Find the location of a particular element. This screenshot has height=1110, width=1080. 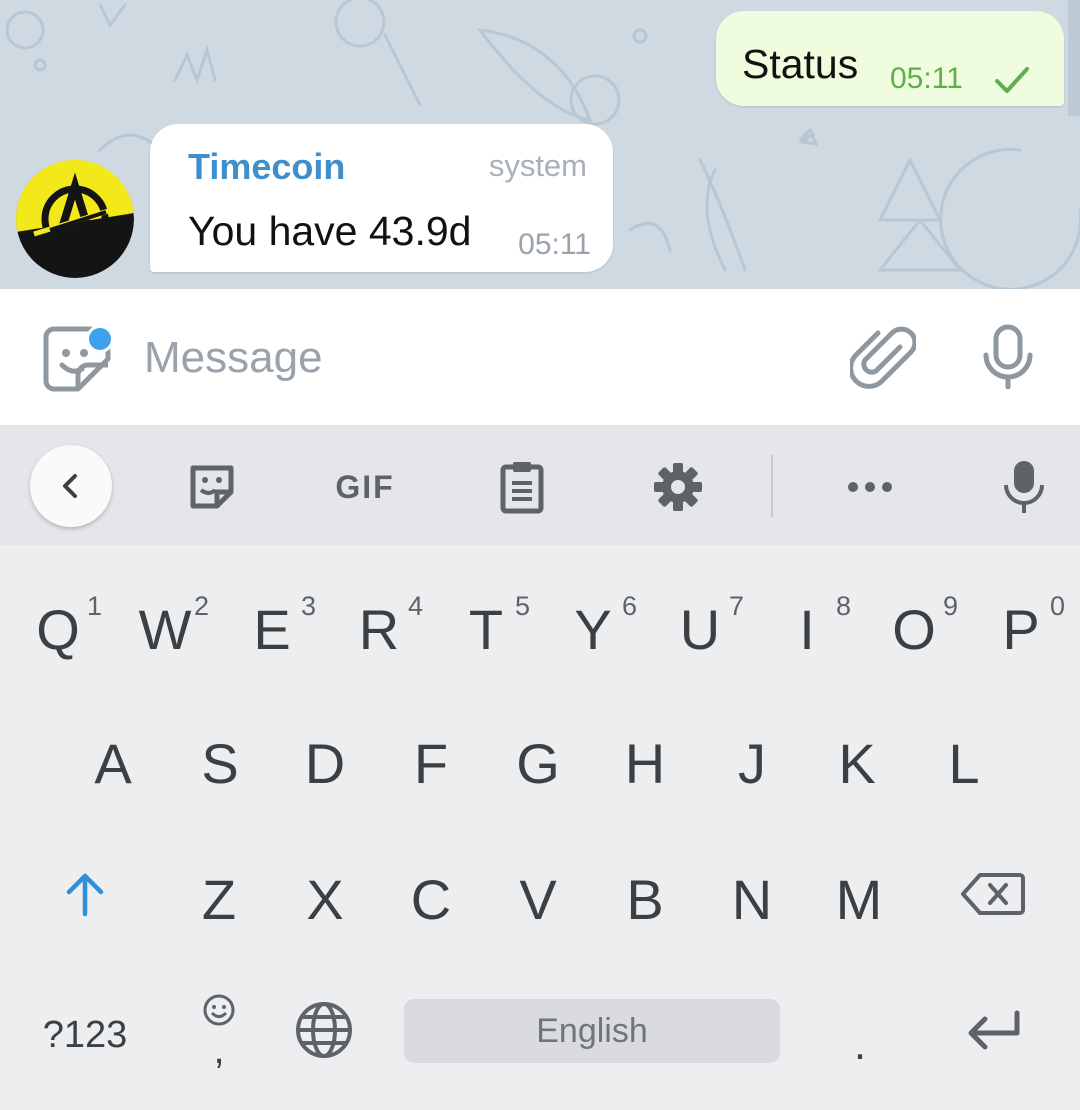

key-m: M is located at coordinates (859, 894).